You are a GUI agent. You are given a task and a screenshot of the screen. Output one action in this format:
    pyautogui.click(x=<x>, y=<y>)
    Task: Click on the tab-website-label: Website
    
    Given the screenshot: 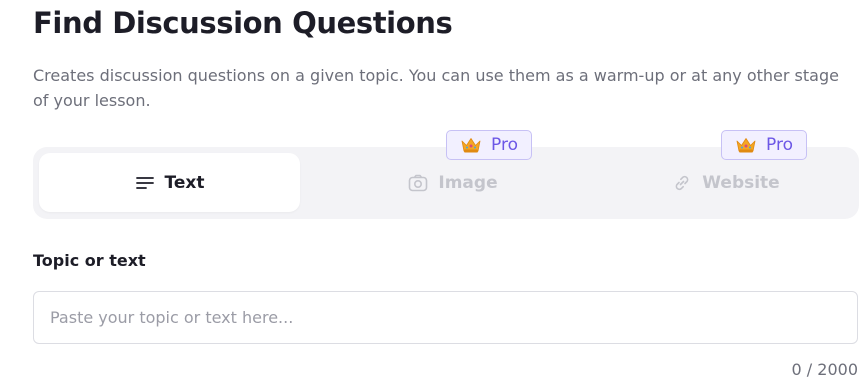 What is the action you would take?
    pyautogui.click(x=741, y=182)
    